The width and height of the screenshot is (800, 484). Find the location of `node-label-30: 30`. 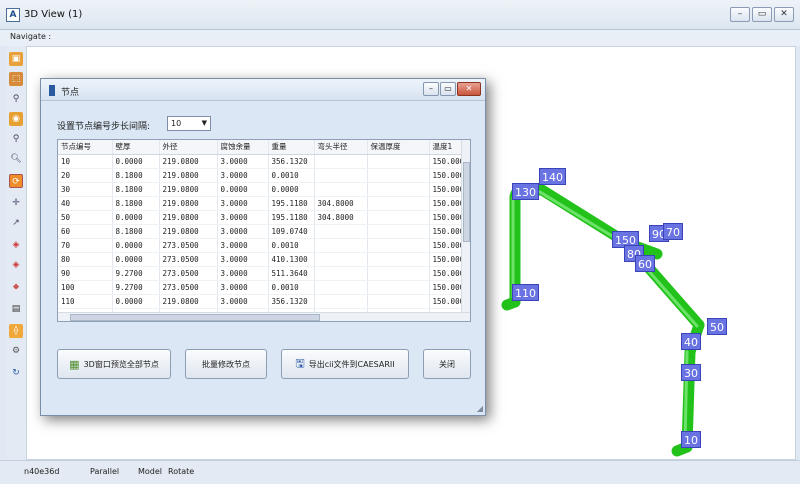

node-label-30: 30 is located at coordinates (691, 372).